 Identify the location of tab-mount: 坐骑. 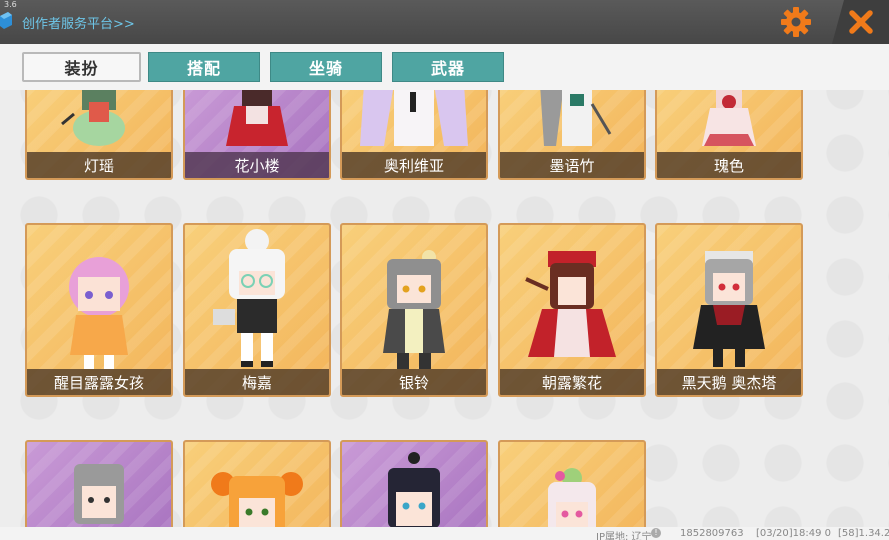
(326, 67).